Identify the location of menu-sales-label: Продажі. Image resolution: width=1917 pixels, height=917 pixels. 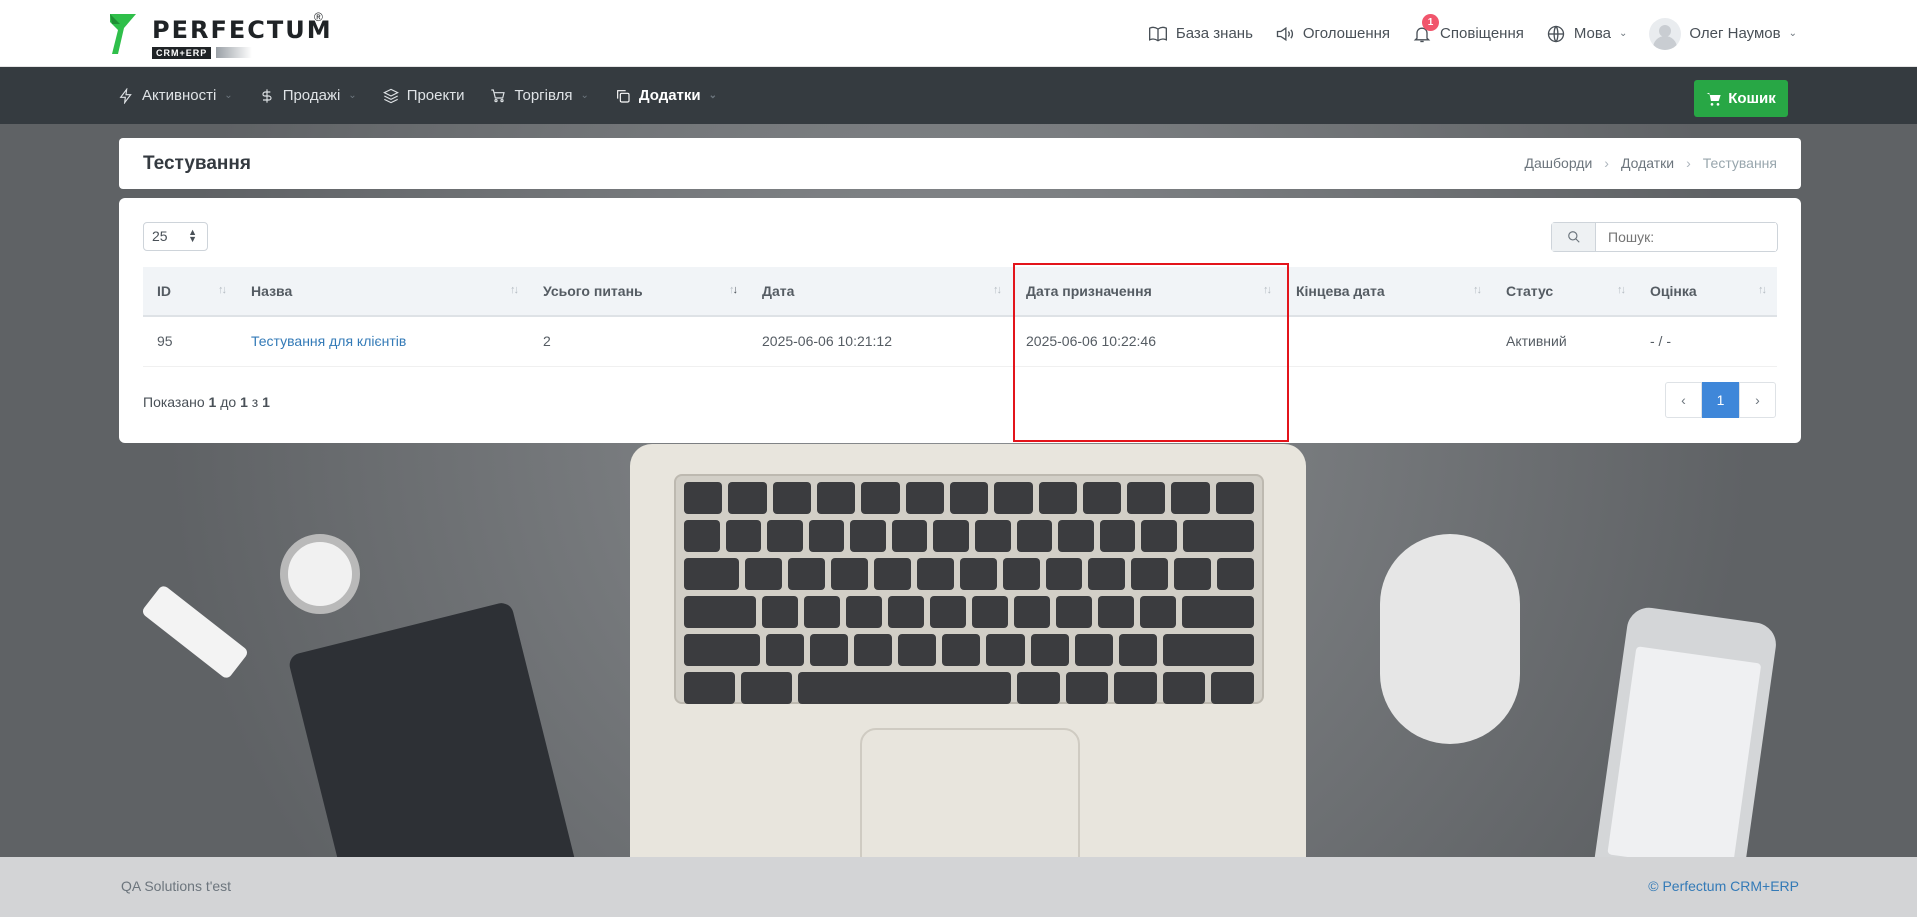
(311, 95).